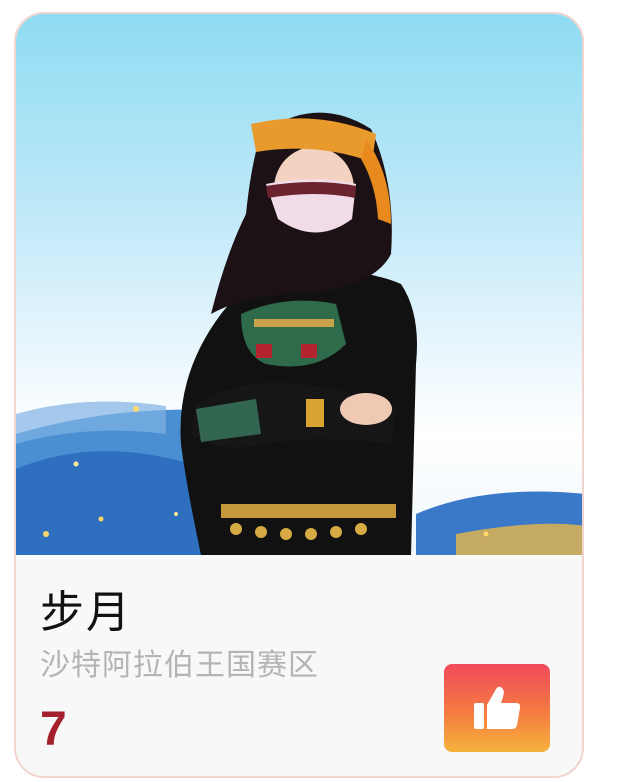 This screenshot has height=782, width=642. Describe the element at coordinates (179, 665) in the screenshot. I see `contestant-region: 沙特阿拉伯王国赛区` at that location.